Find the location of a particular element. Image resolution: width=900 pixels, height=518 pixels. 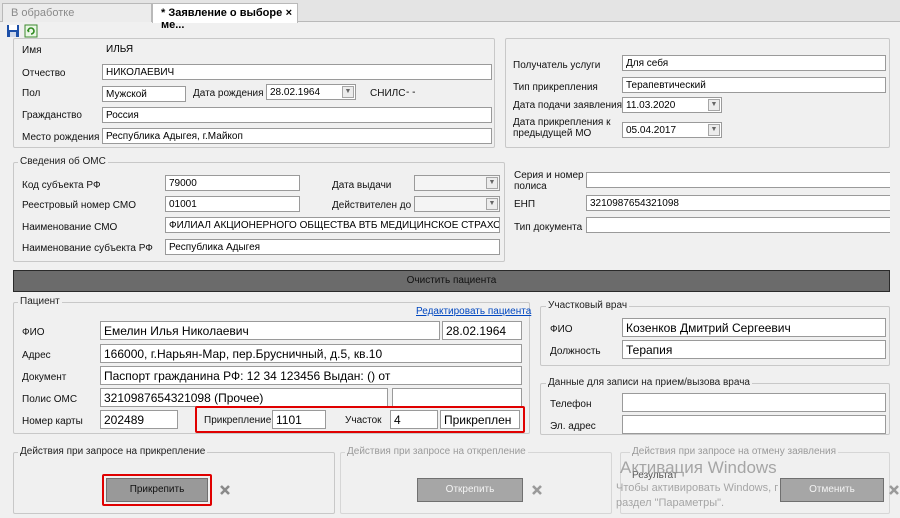

email-field is located at coordinates (754, 424).